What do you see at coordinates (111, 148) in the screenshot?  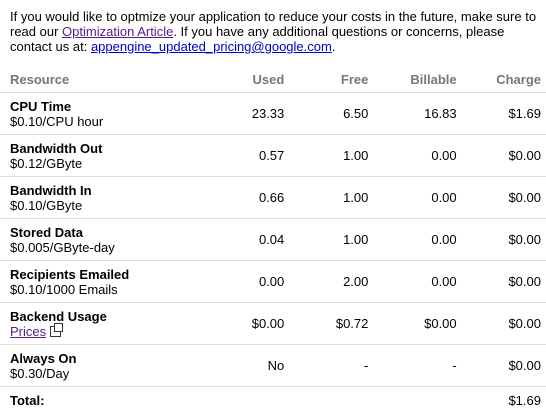 I see `resource-name: Bandwidth Out` at bounding box center [111, 148].